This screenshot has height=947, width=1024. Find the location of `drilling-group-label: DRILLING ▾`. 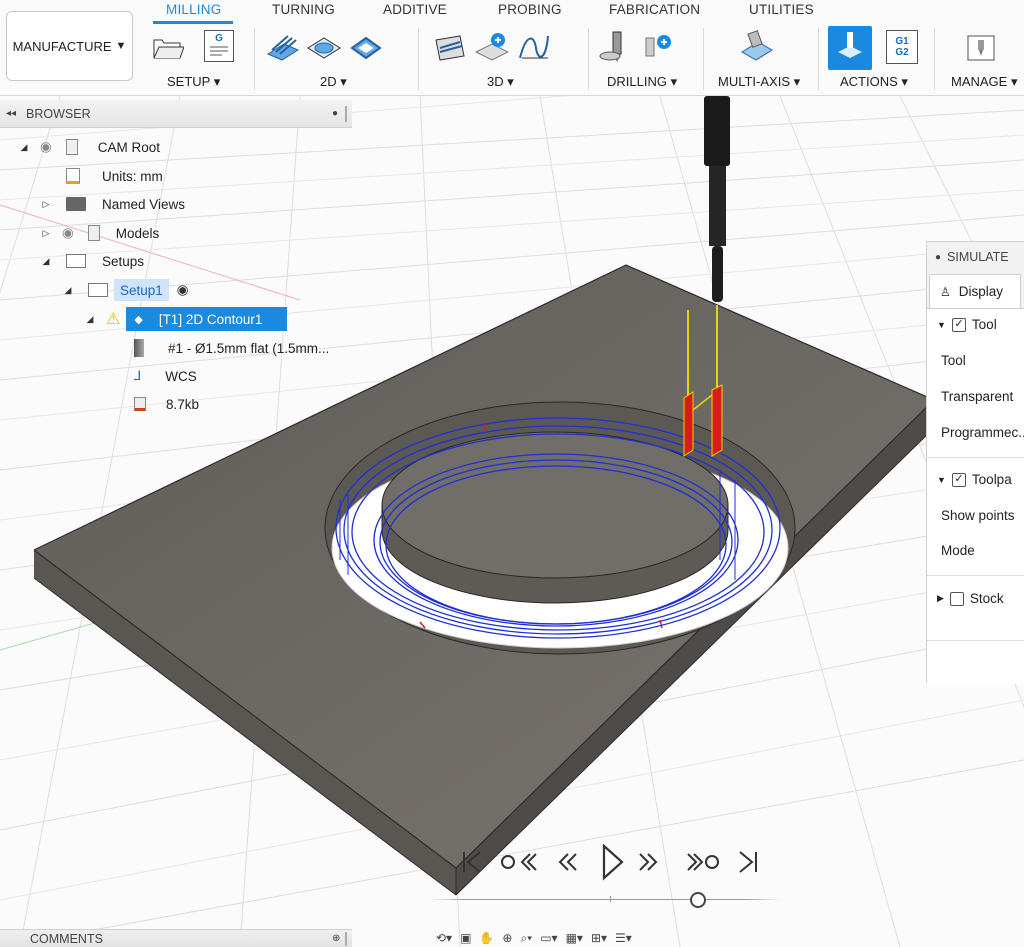

drilling-group-label: DRILLING ▾ is located at coordinates (642, 82).